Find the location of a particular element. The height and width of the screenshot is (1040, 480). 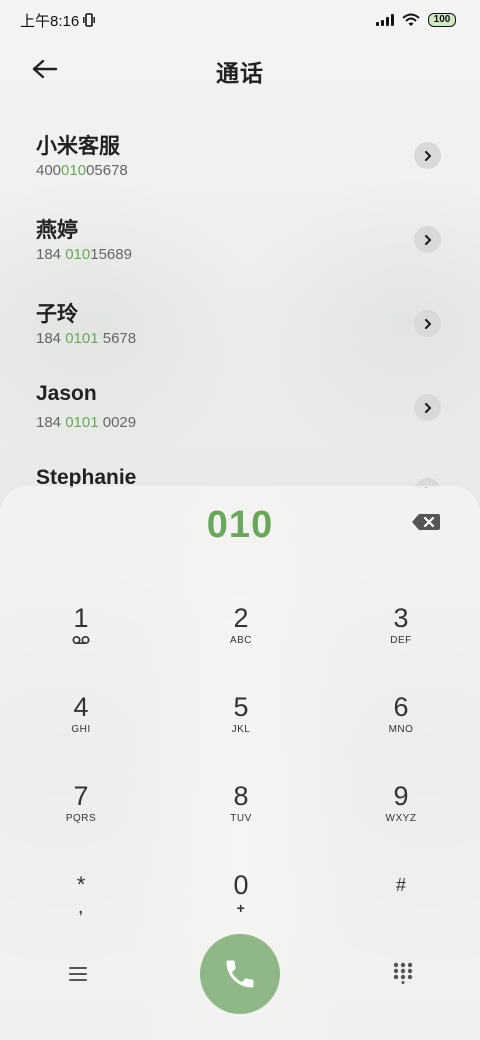

key-letters: DEF is located at coordinates (401, 640).